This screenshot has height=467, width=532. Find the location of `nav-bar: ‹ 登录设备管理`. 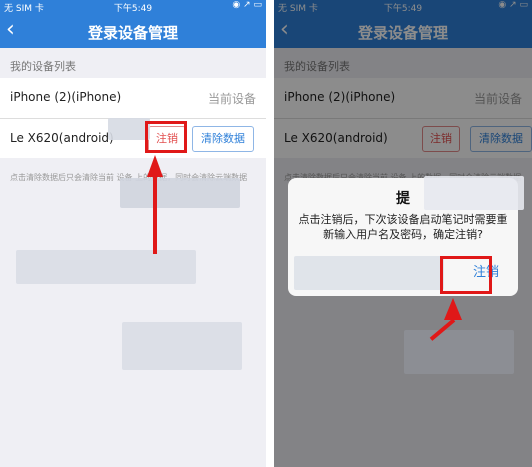

nav-bar: ‹ 登录设备管理 is located at coordinates (133, 31).